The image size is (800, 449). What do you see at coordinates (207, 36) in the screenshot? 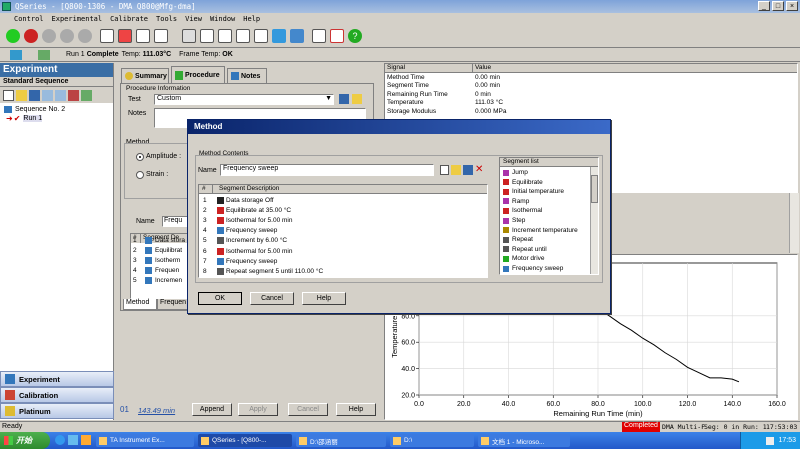
I see `grid-icon` at bounding box center [207, 36].